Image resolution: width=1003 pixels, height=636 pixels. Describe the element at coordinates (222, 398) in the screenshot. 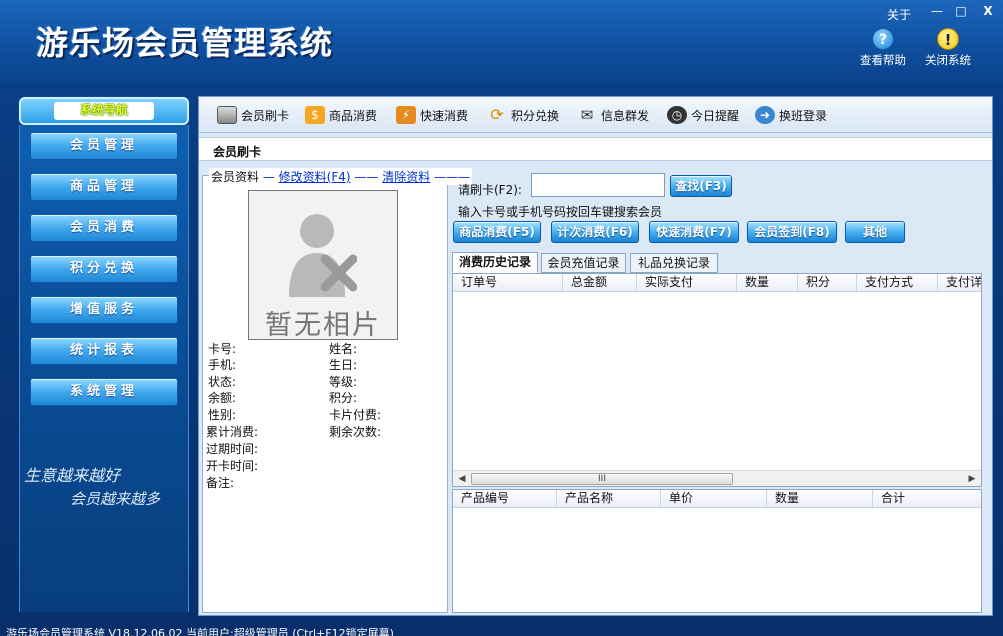

I see `field-balance: 余额:` at that location.